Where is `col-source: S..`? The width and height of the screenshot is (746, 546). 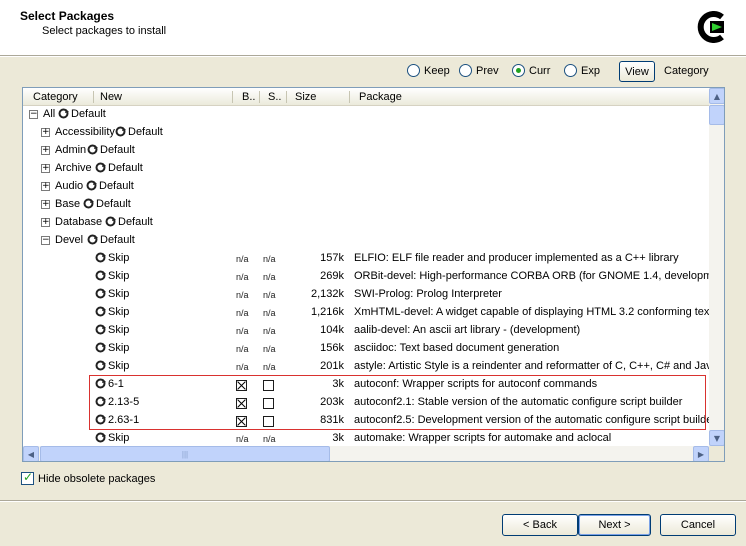 col-source: S.. is located at coordinates (274, 97).